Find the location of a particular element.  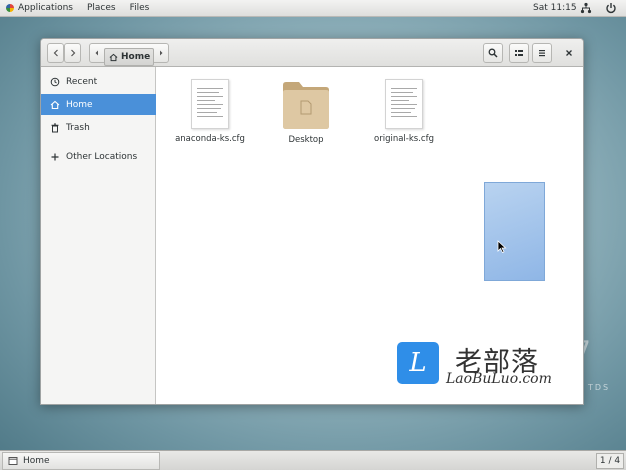

workspace-label: 1 / 4 is located at coordinates (610, 461).